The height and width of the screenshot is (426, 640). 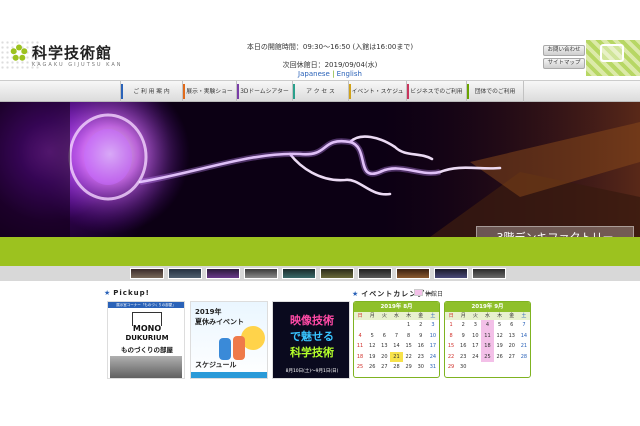 I want to click on sitemap-button: サイトマップ, so click(x=564, y=63).